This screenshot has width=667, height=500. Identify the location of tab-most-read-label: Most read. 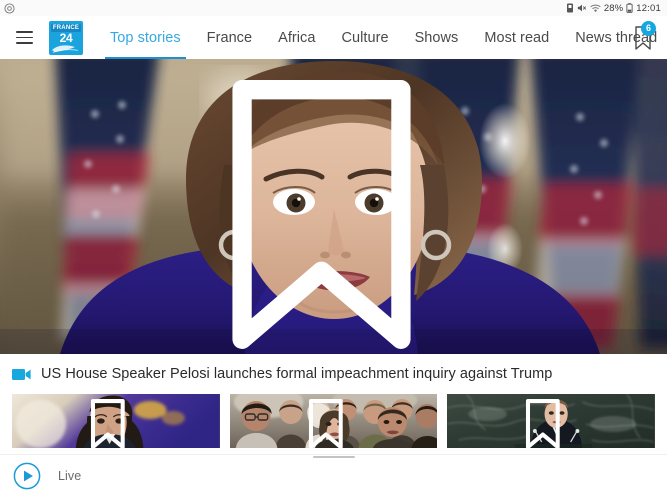
(517, 37).